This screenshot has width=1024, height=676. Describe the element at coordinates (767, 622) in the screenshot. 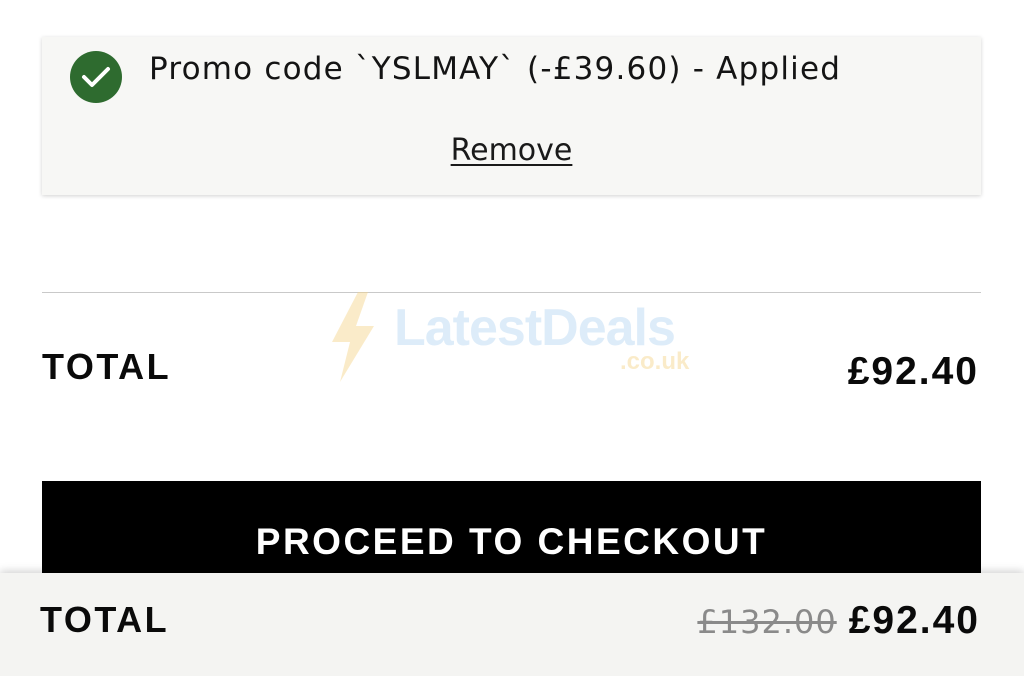

I see `original-price: £132.00` at that location.